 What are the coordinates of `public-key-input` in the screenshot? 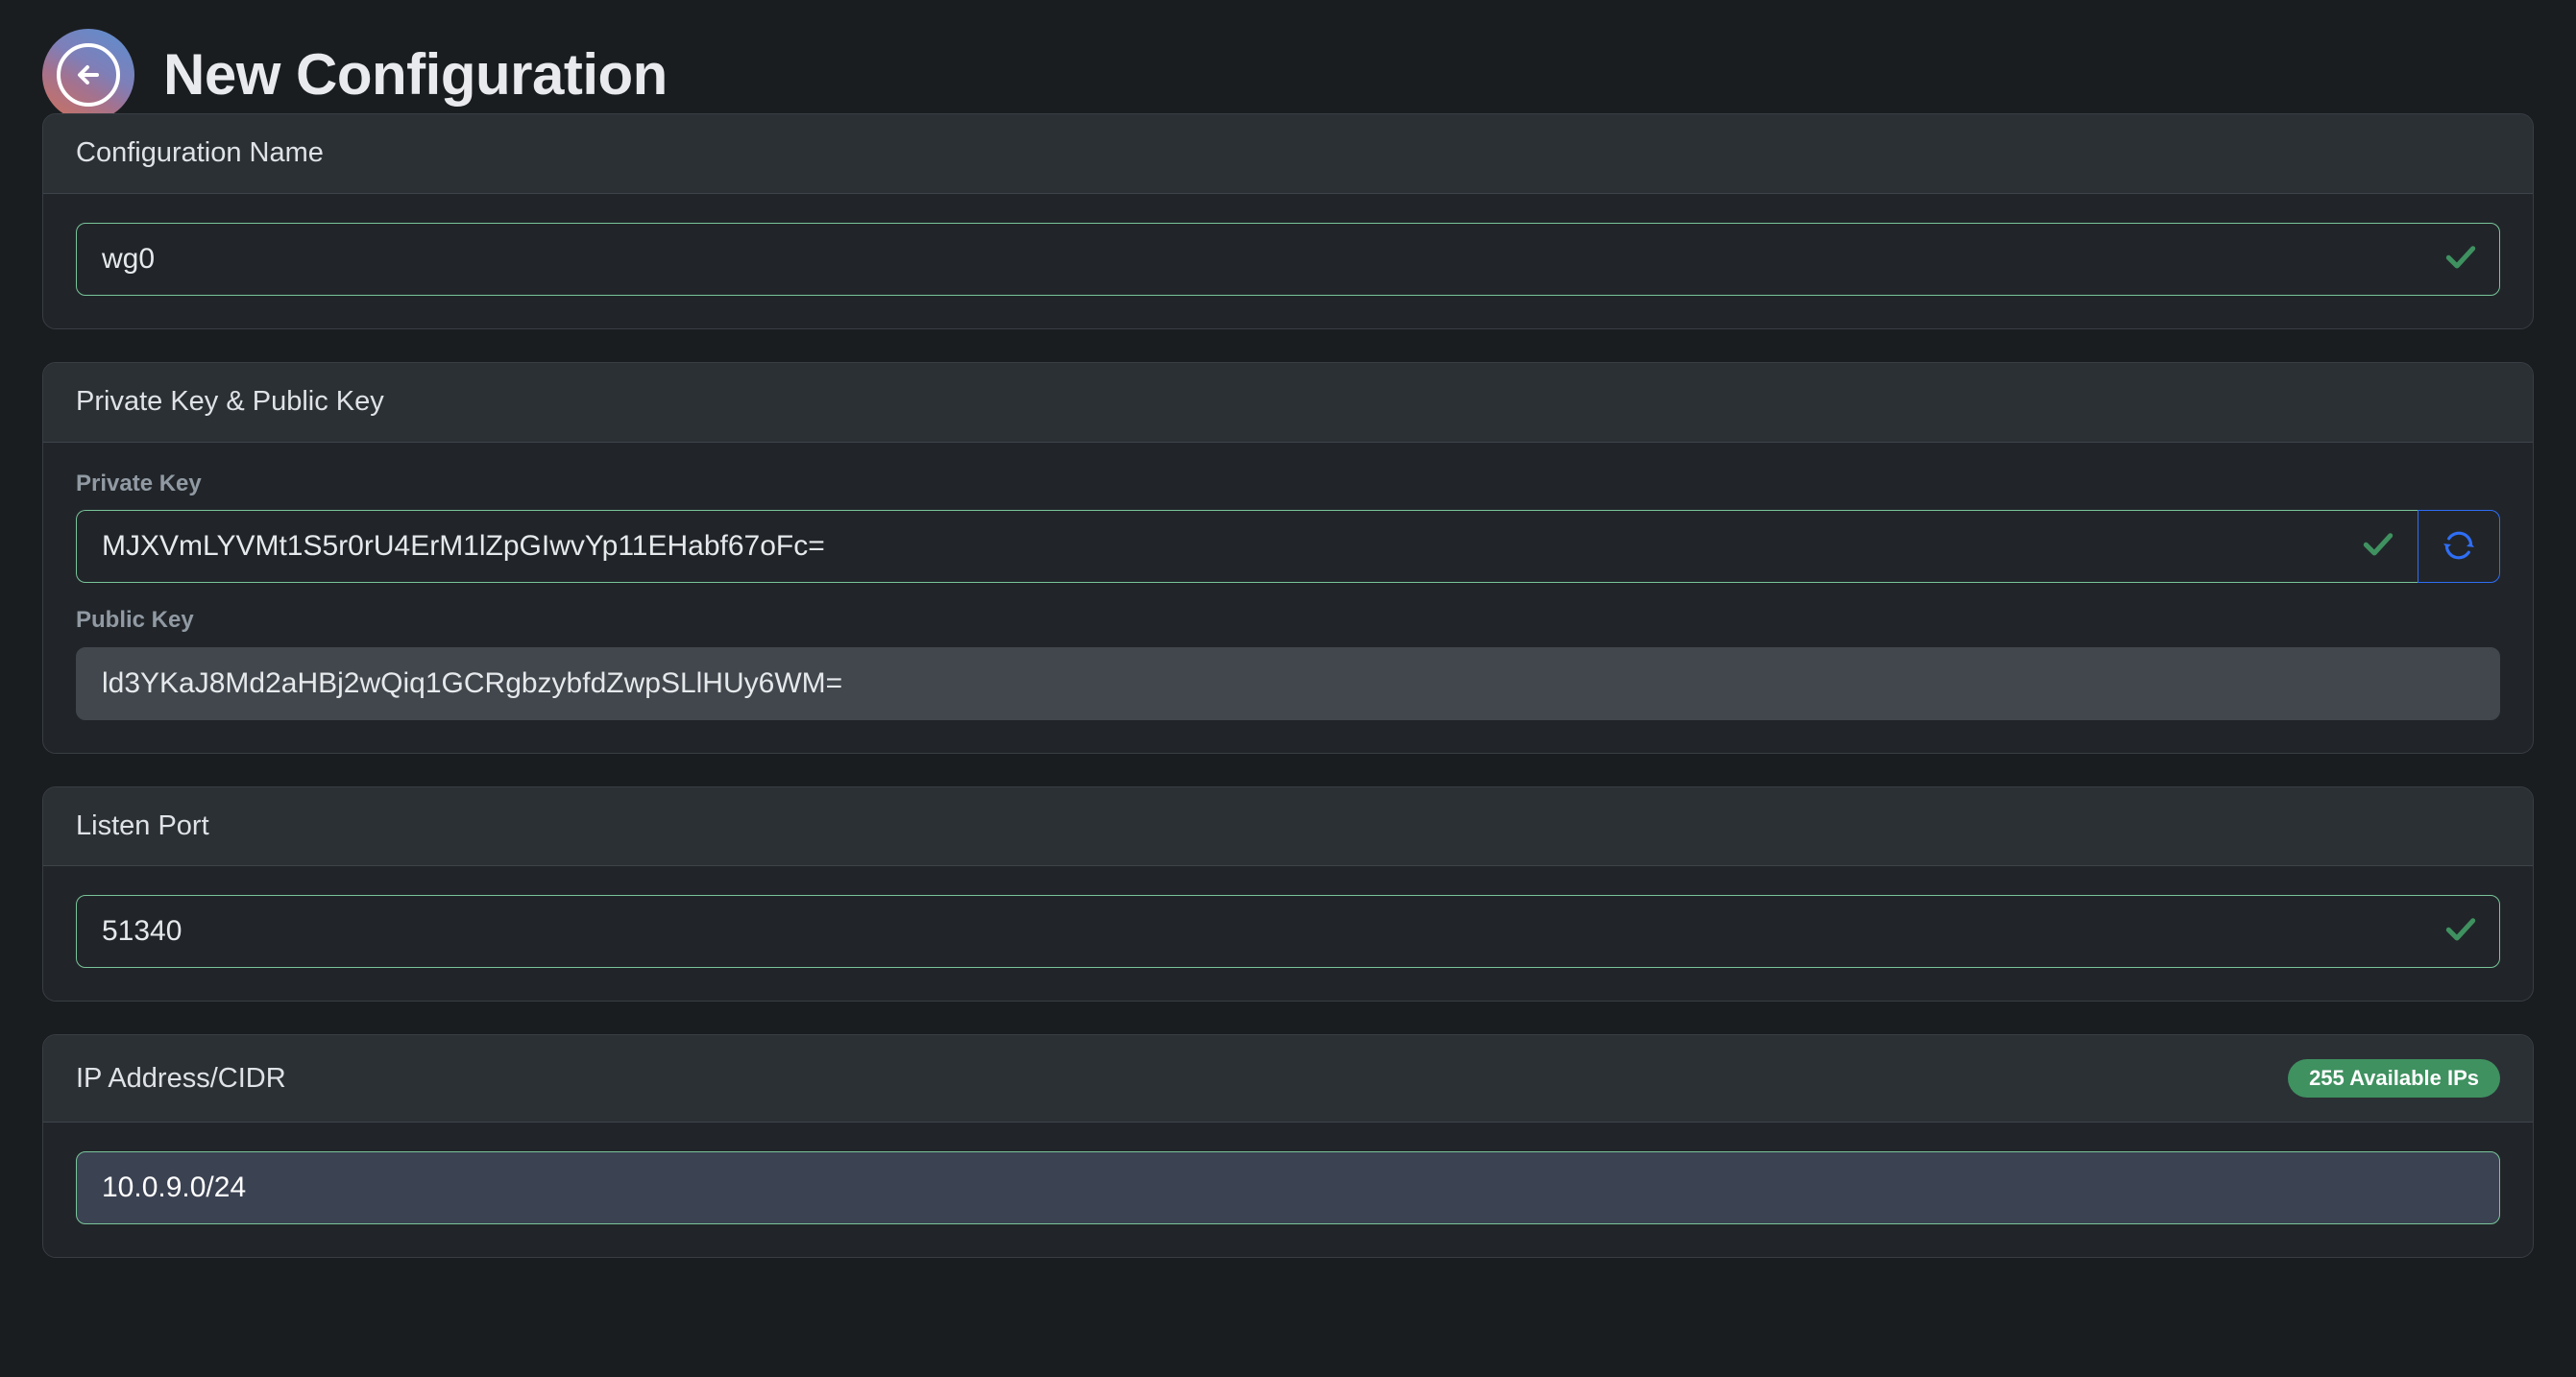 It's located at (1288, 683).